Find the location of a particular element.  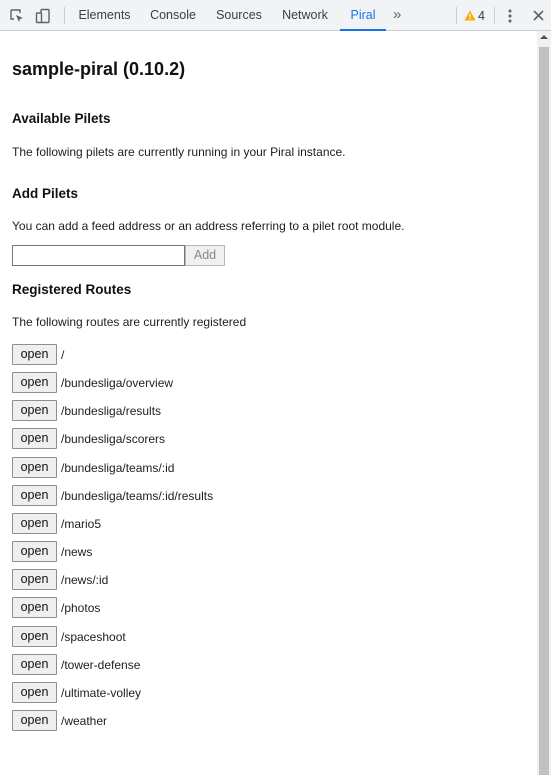

route-path: /news is located at coordinates (77, 551).